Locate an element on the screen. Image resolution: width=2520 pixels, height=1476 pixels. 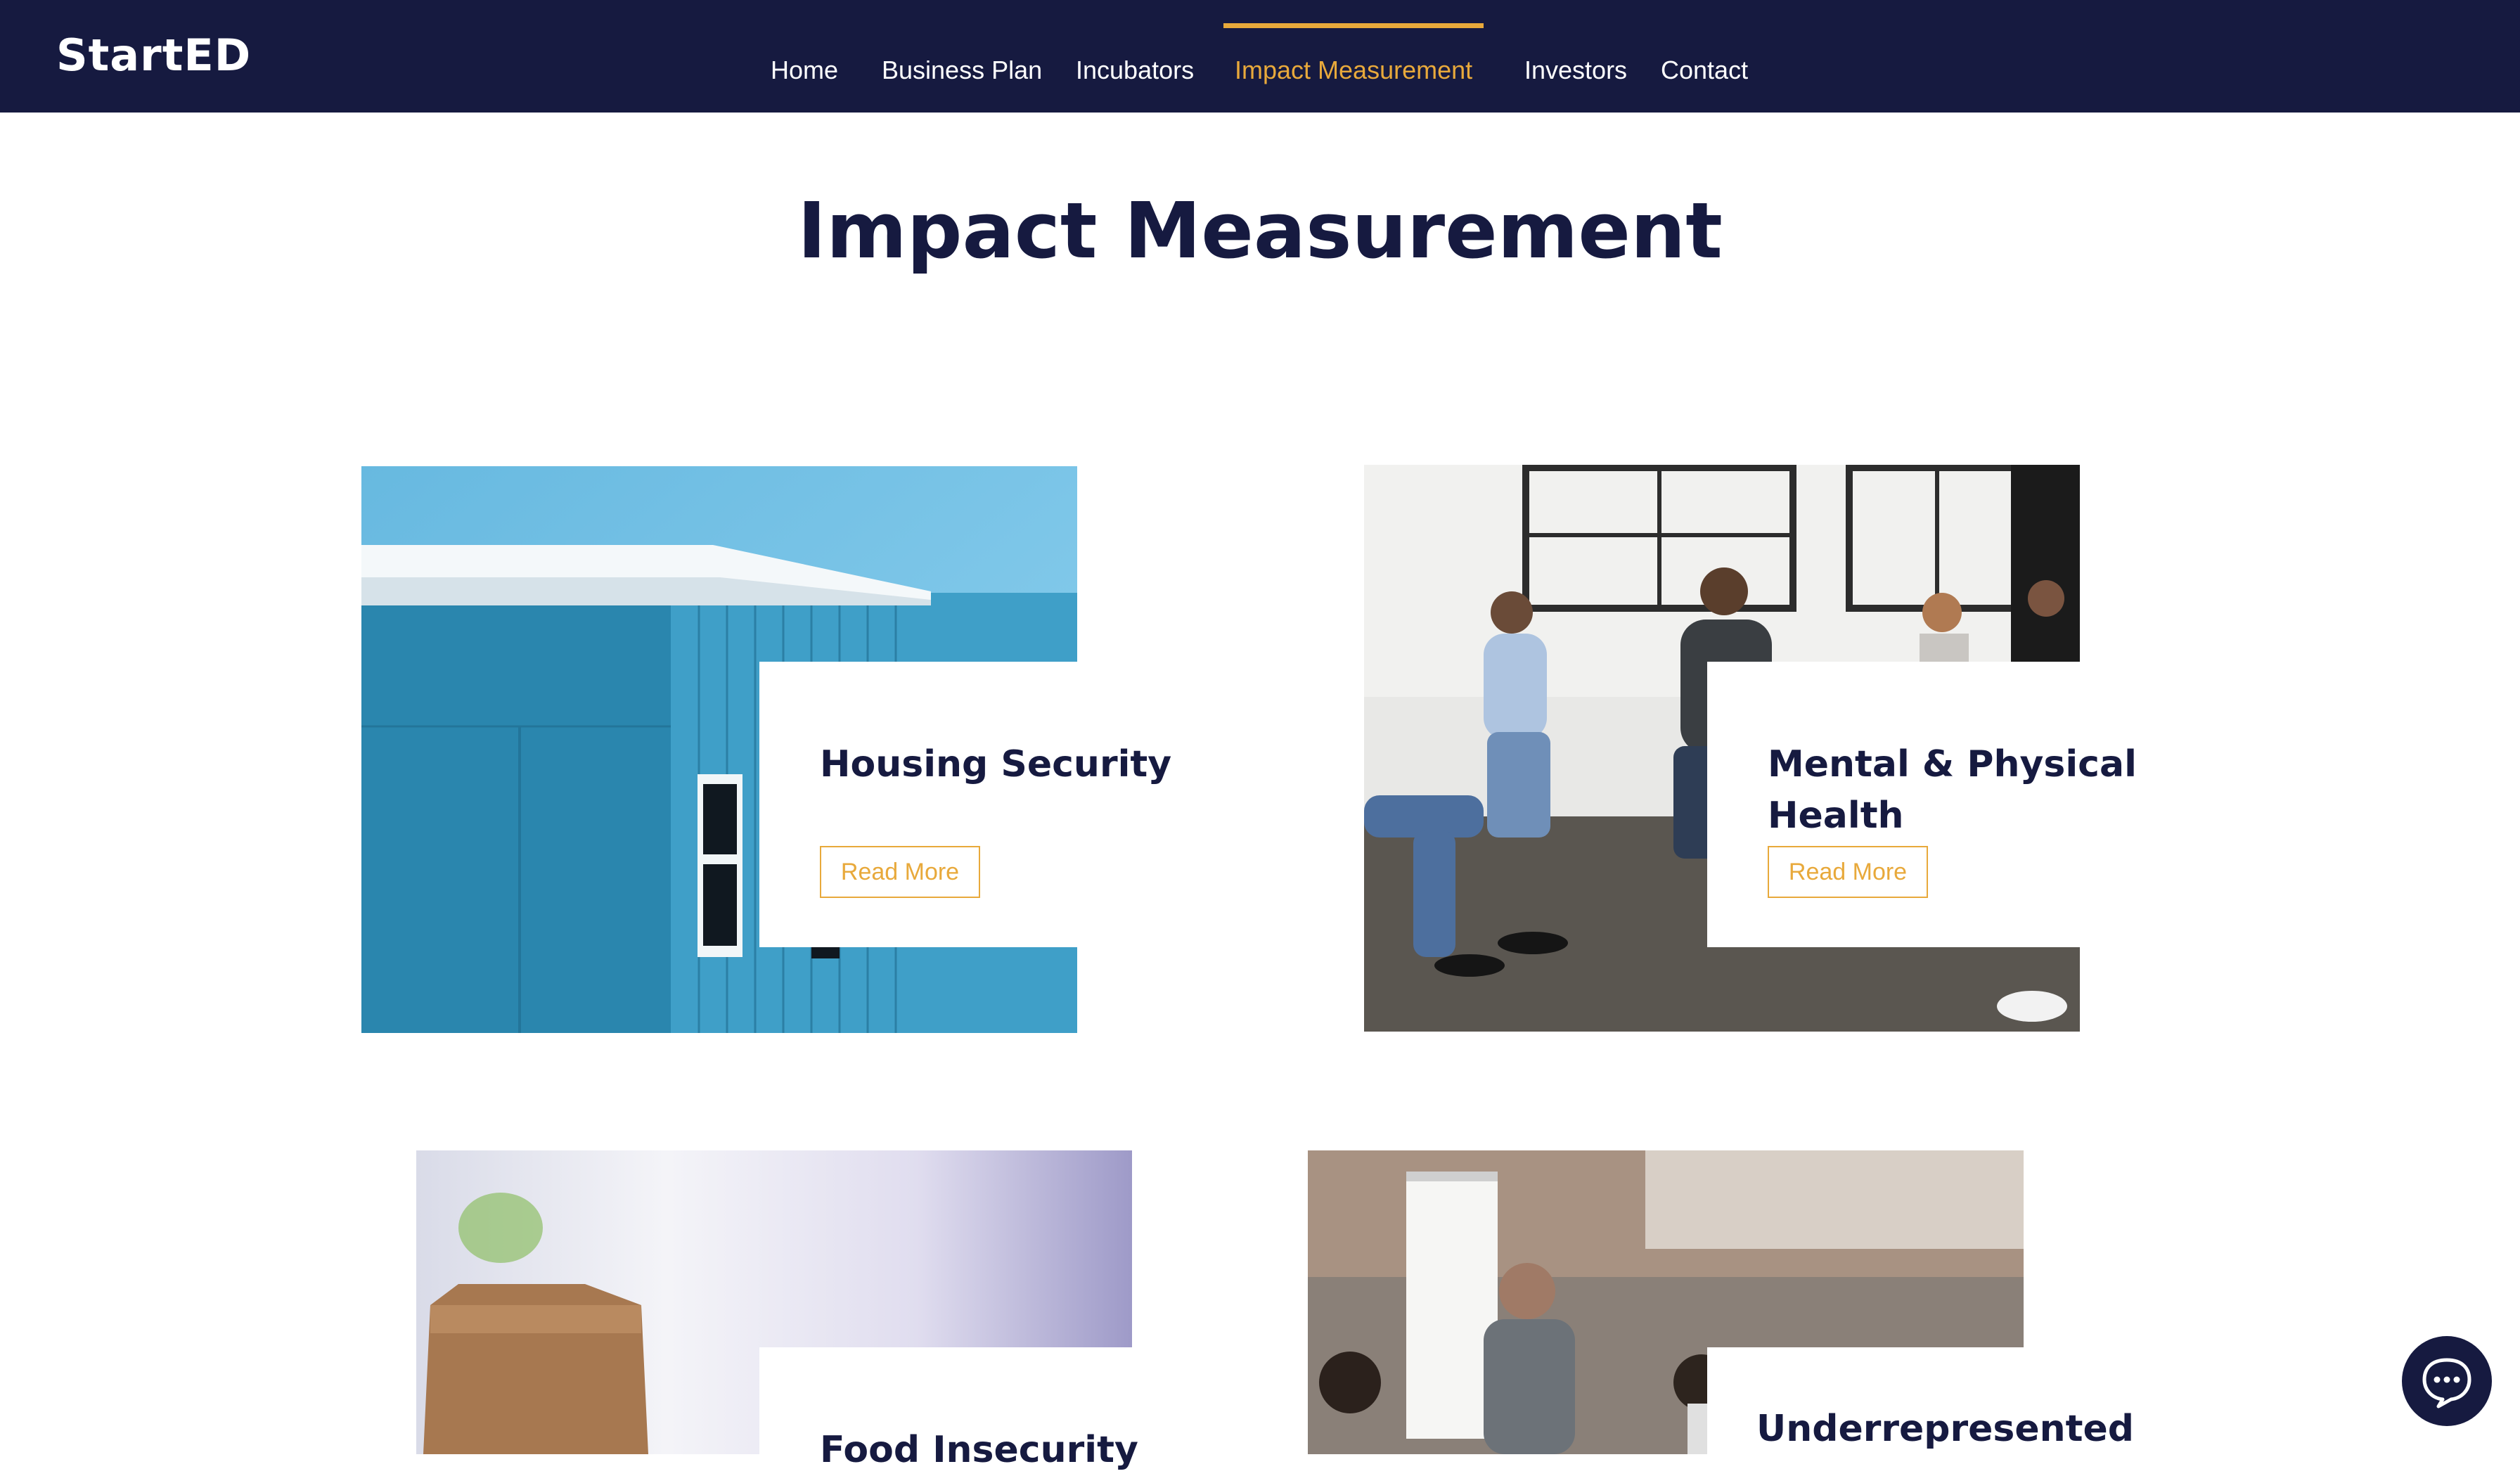
nav-business-plan: Business Plan is located at coordinates (961, 56).